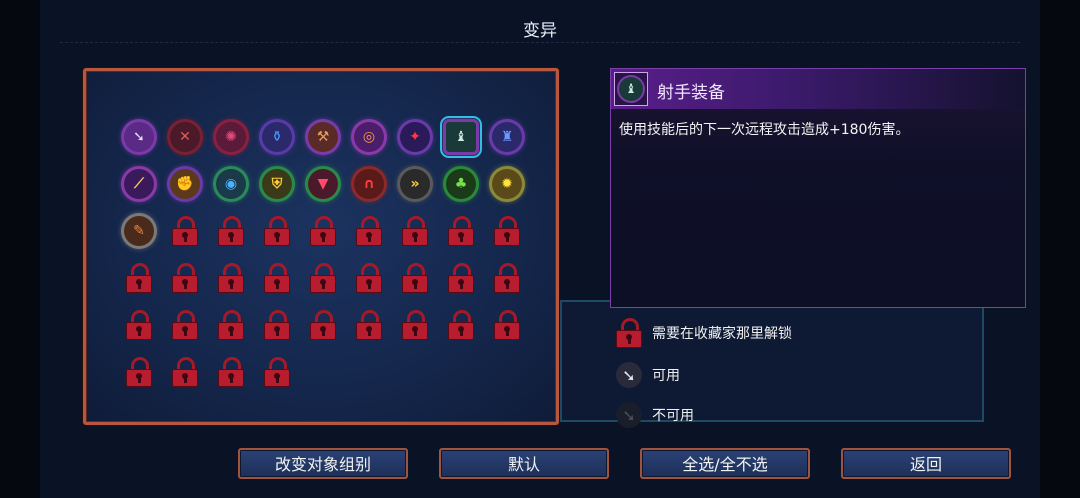 The height and width of the screenshot is (498, 1080). What do you see at coordinates (277, 136) in the screenshot?
I see `mutation-slot: ⚱` at bounding box center [277, 136].